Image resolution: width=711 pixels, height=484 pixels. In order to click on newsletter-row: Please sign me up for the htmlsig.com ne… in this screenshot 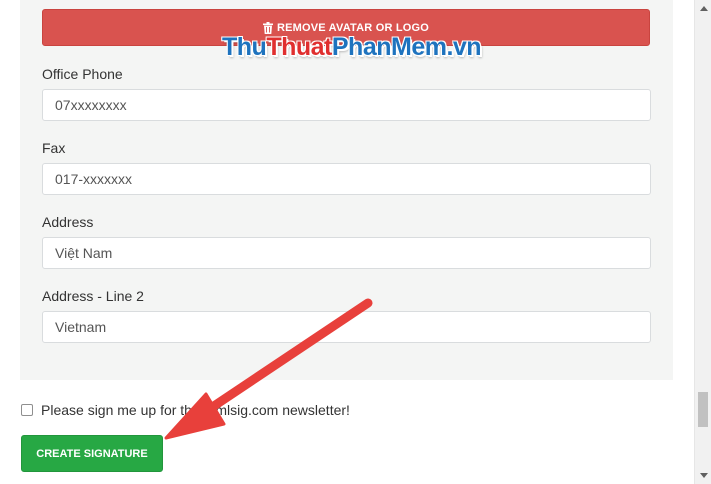, I will do `click(185, 410)`.